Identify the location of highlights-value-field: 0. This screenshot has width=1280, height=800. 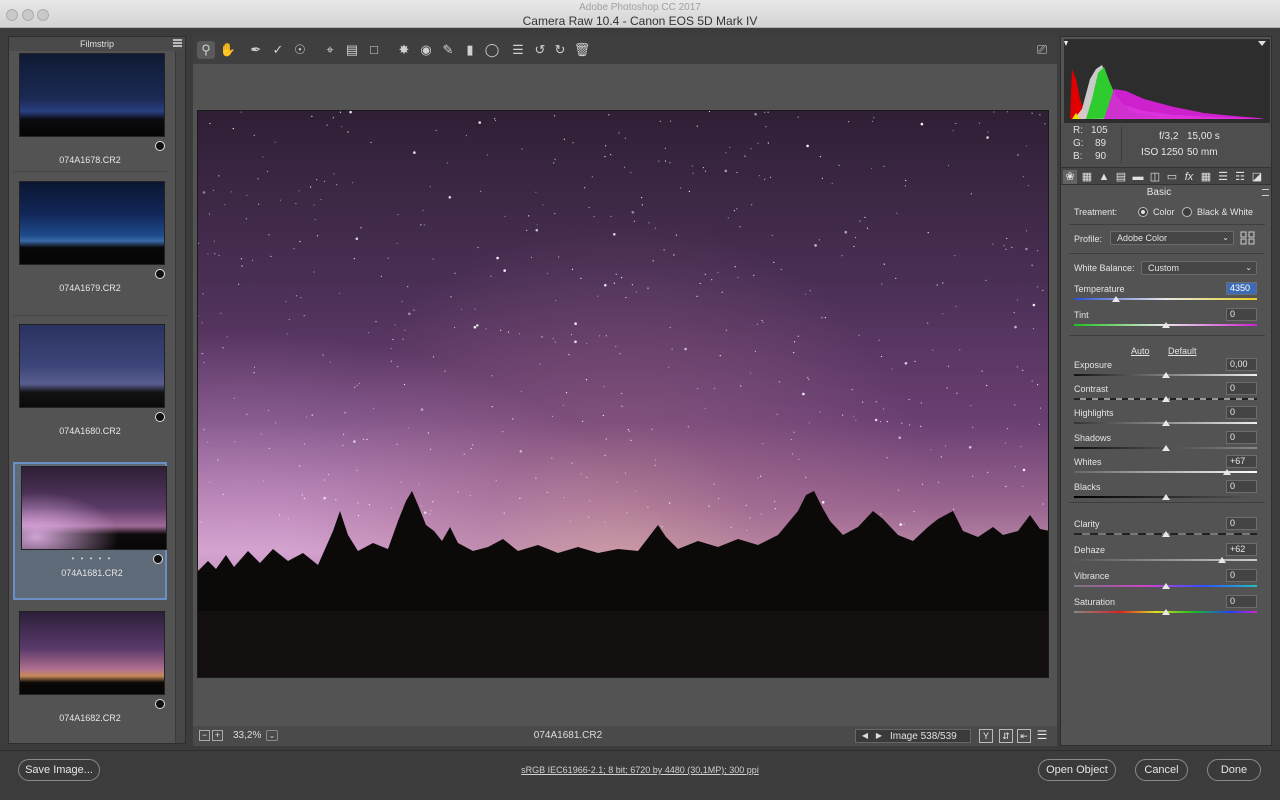
(1241, 412).